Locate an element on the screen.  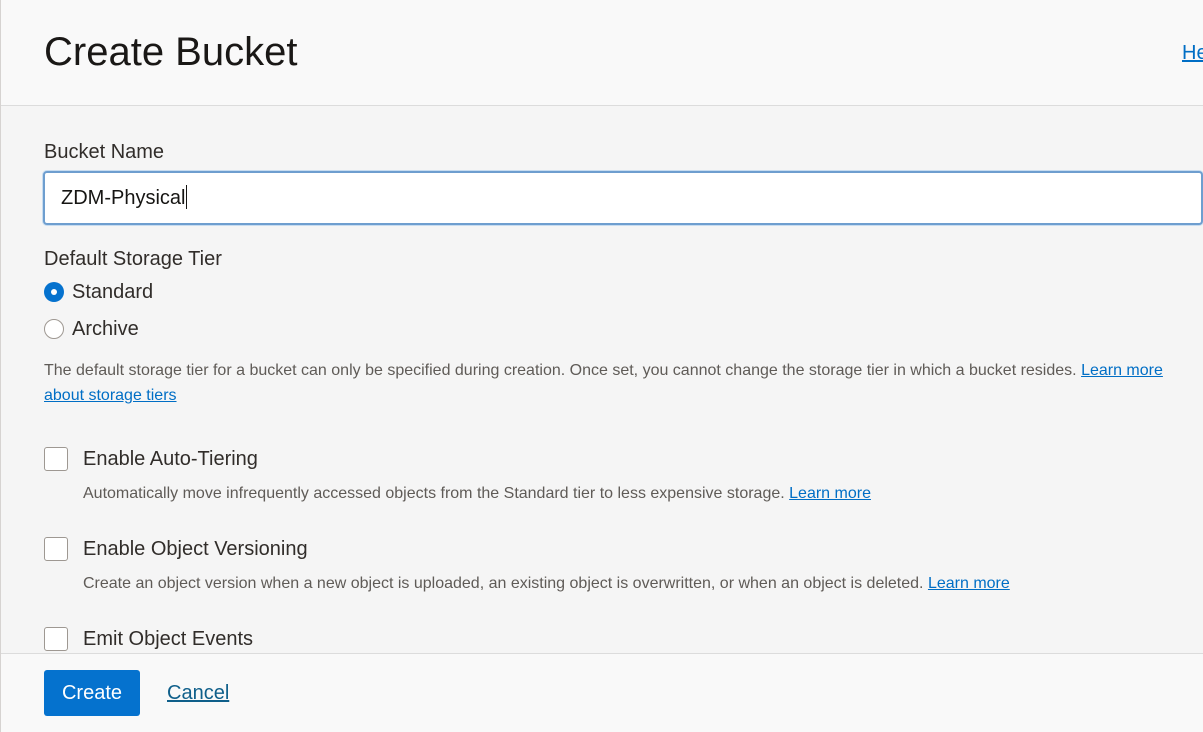
object-events-option: Emit Object Events is located at coordinates (148, 639).